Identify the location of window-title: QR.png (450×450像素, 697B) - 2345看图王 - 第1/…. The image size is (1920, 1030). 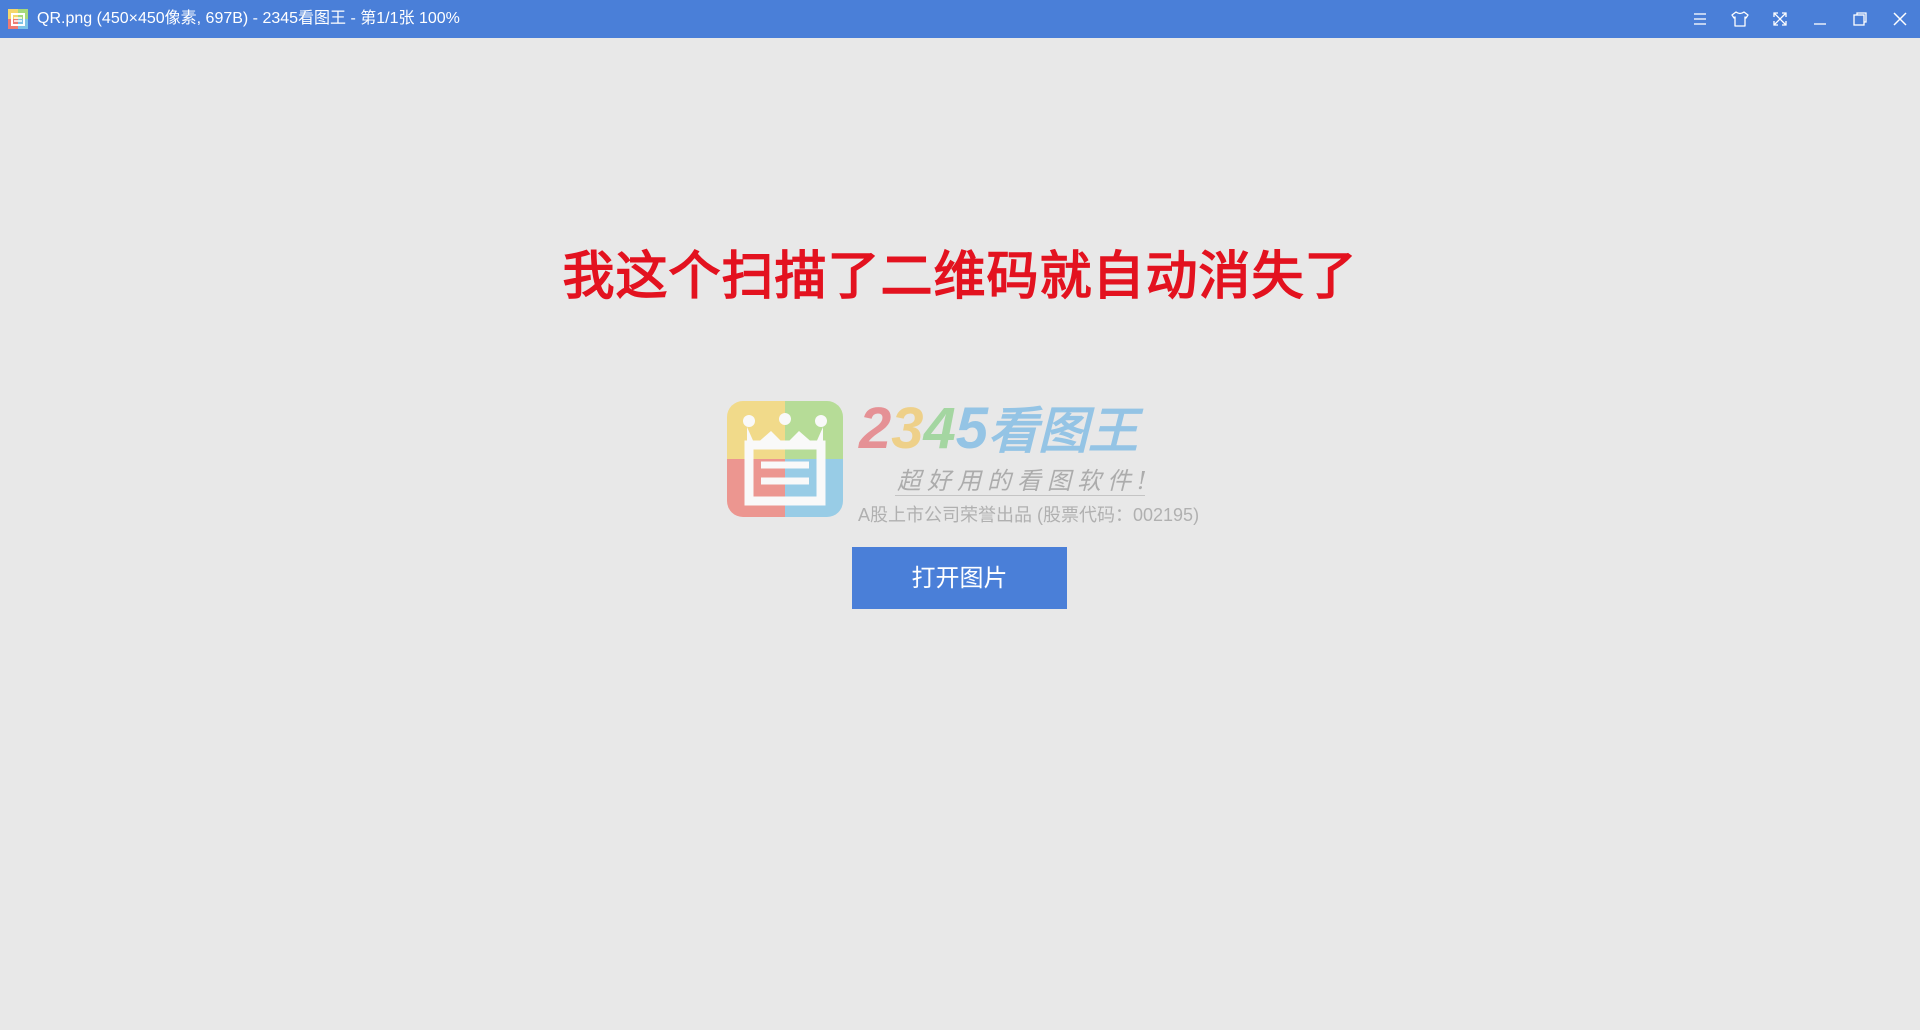
(248, 18).